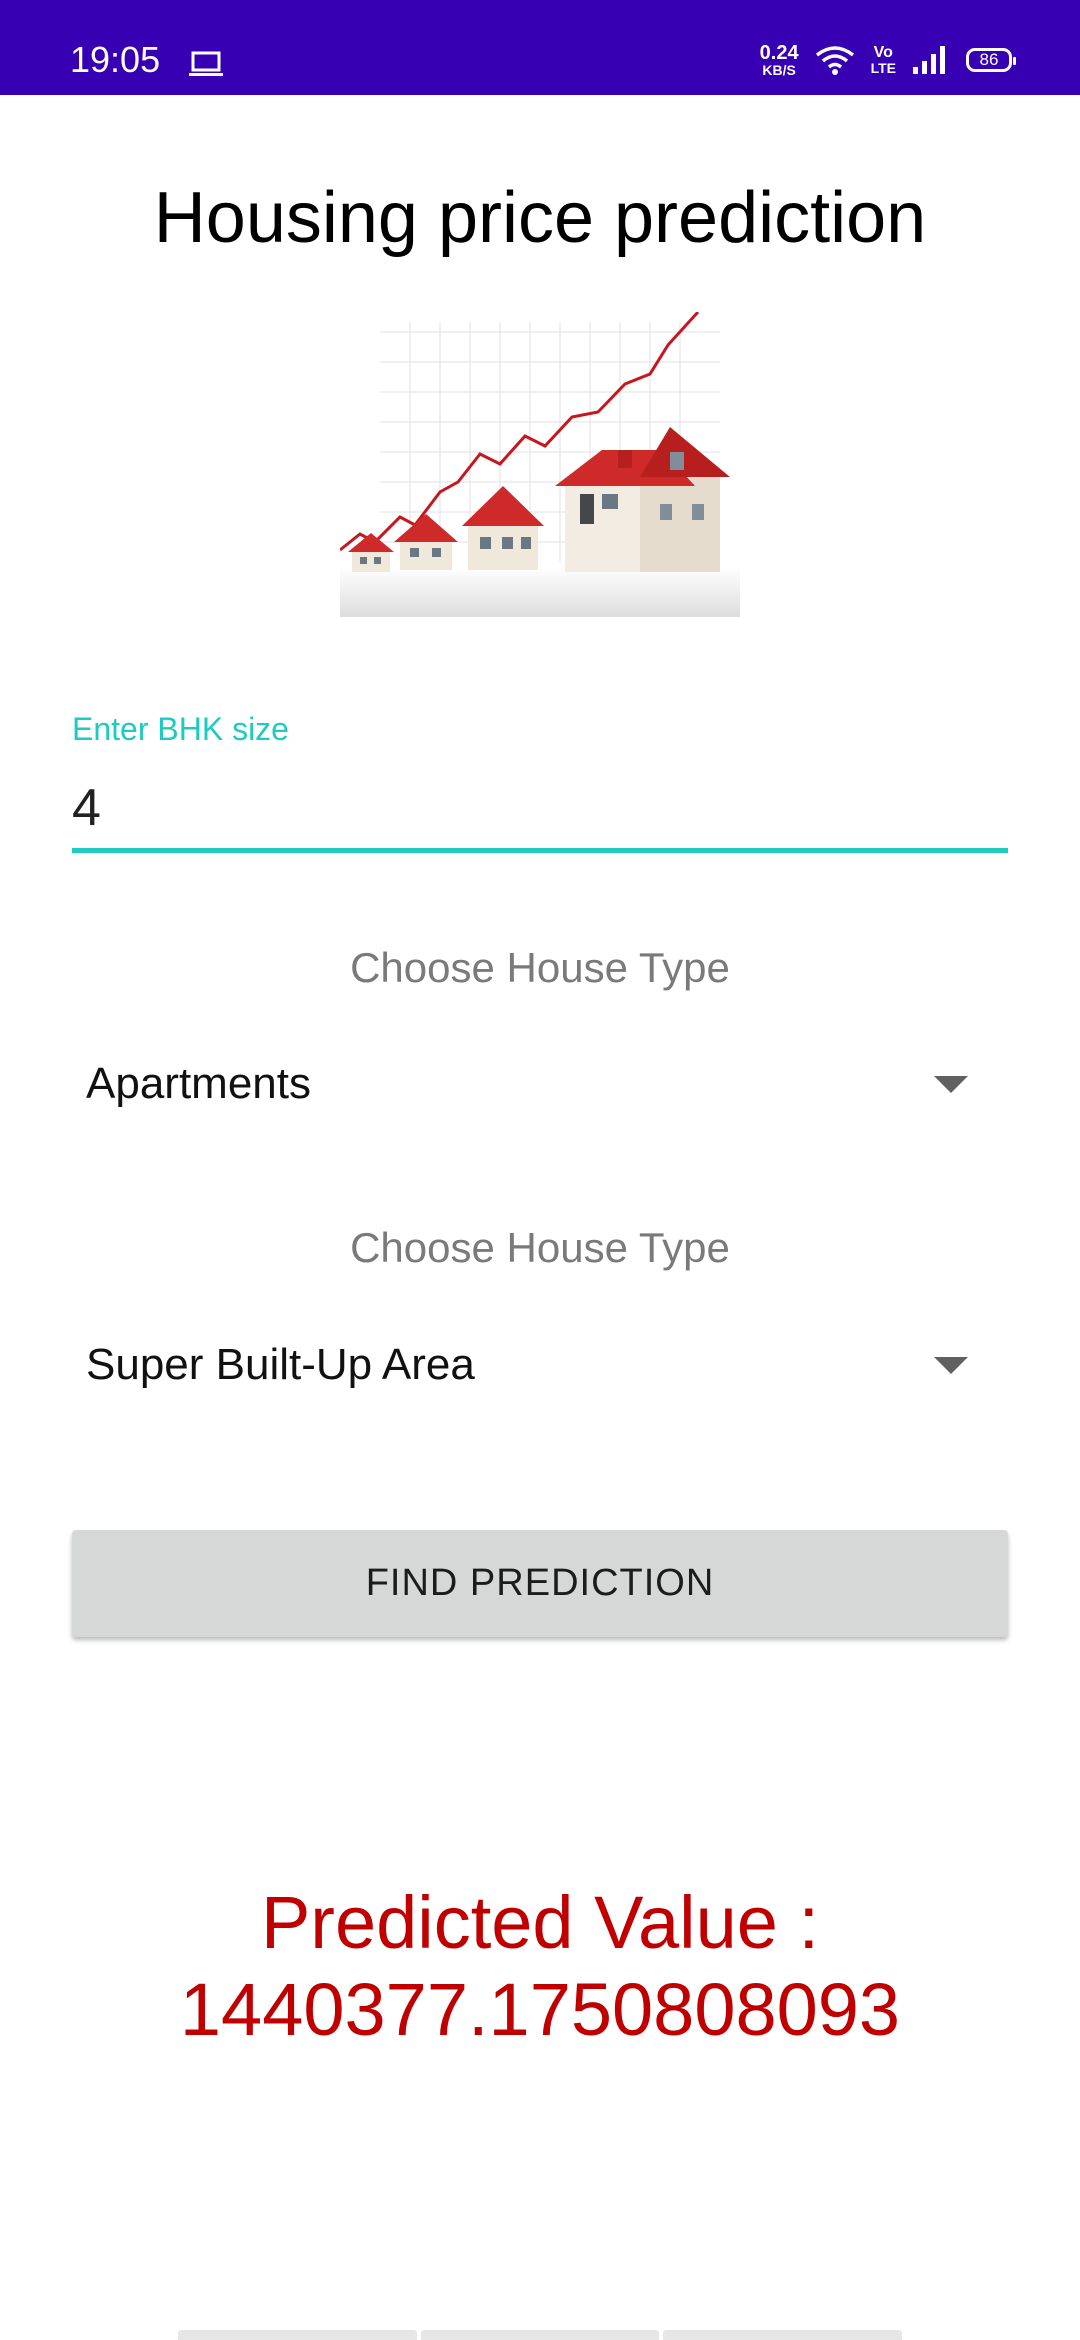 The width and height of the screenshot is (1080, 2340). What do you see at coordinates (540, 1247) in the screenshot?
I see `area-type-label: Choose House Type` at bounding box center [540, 1247].